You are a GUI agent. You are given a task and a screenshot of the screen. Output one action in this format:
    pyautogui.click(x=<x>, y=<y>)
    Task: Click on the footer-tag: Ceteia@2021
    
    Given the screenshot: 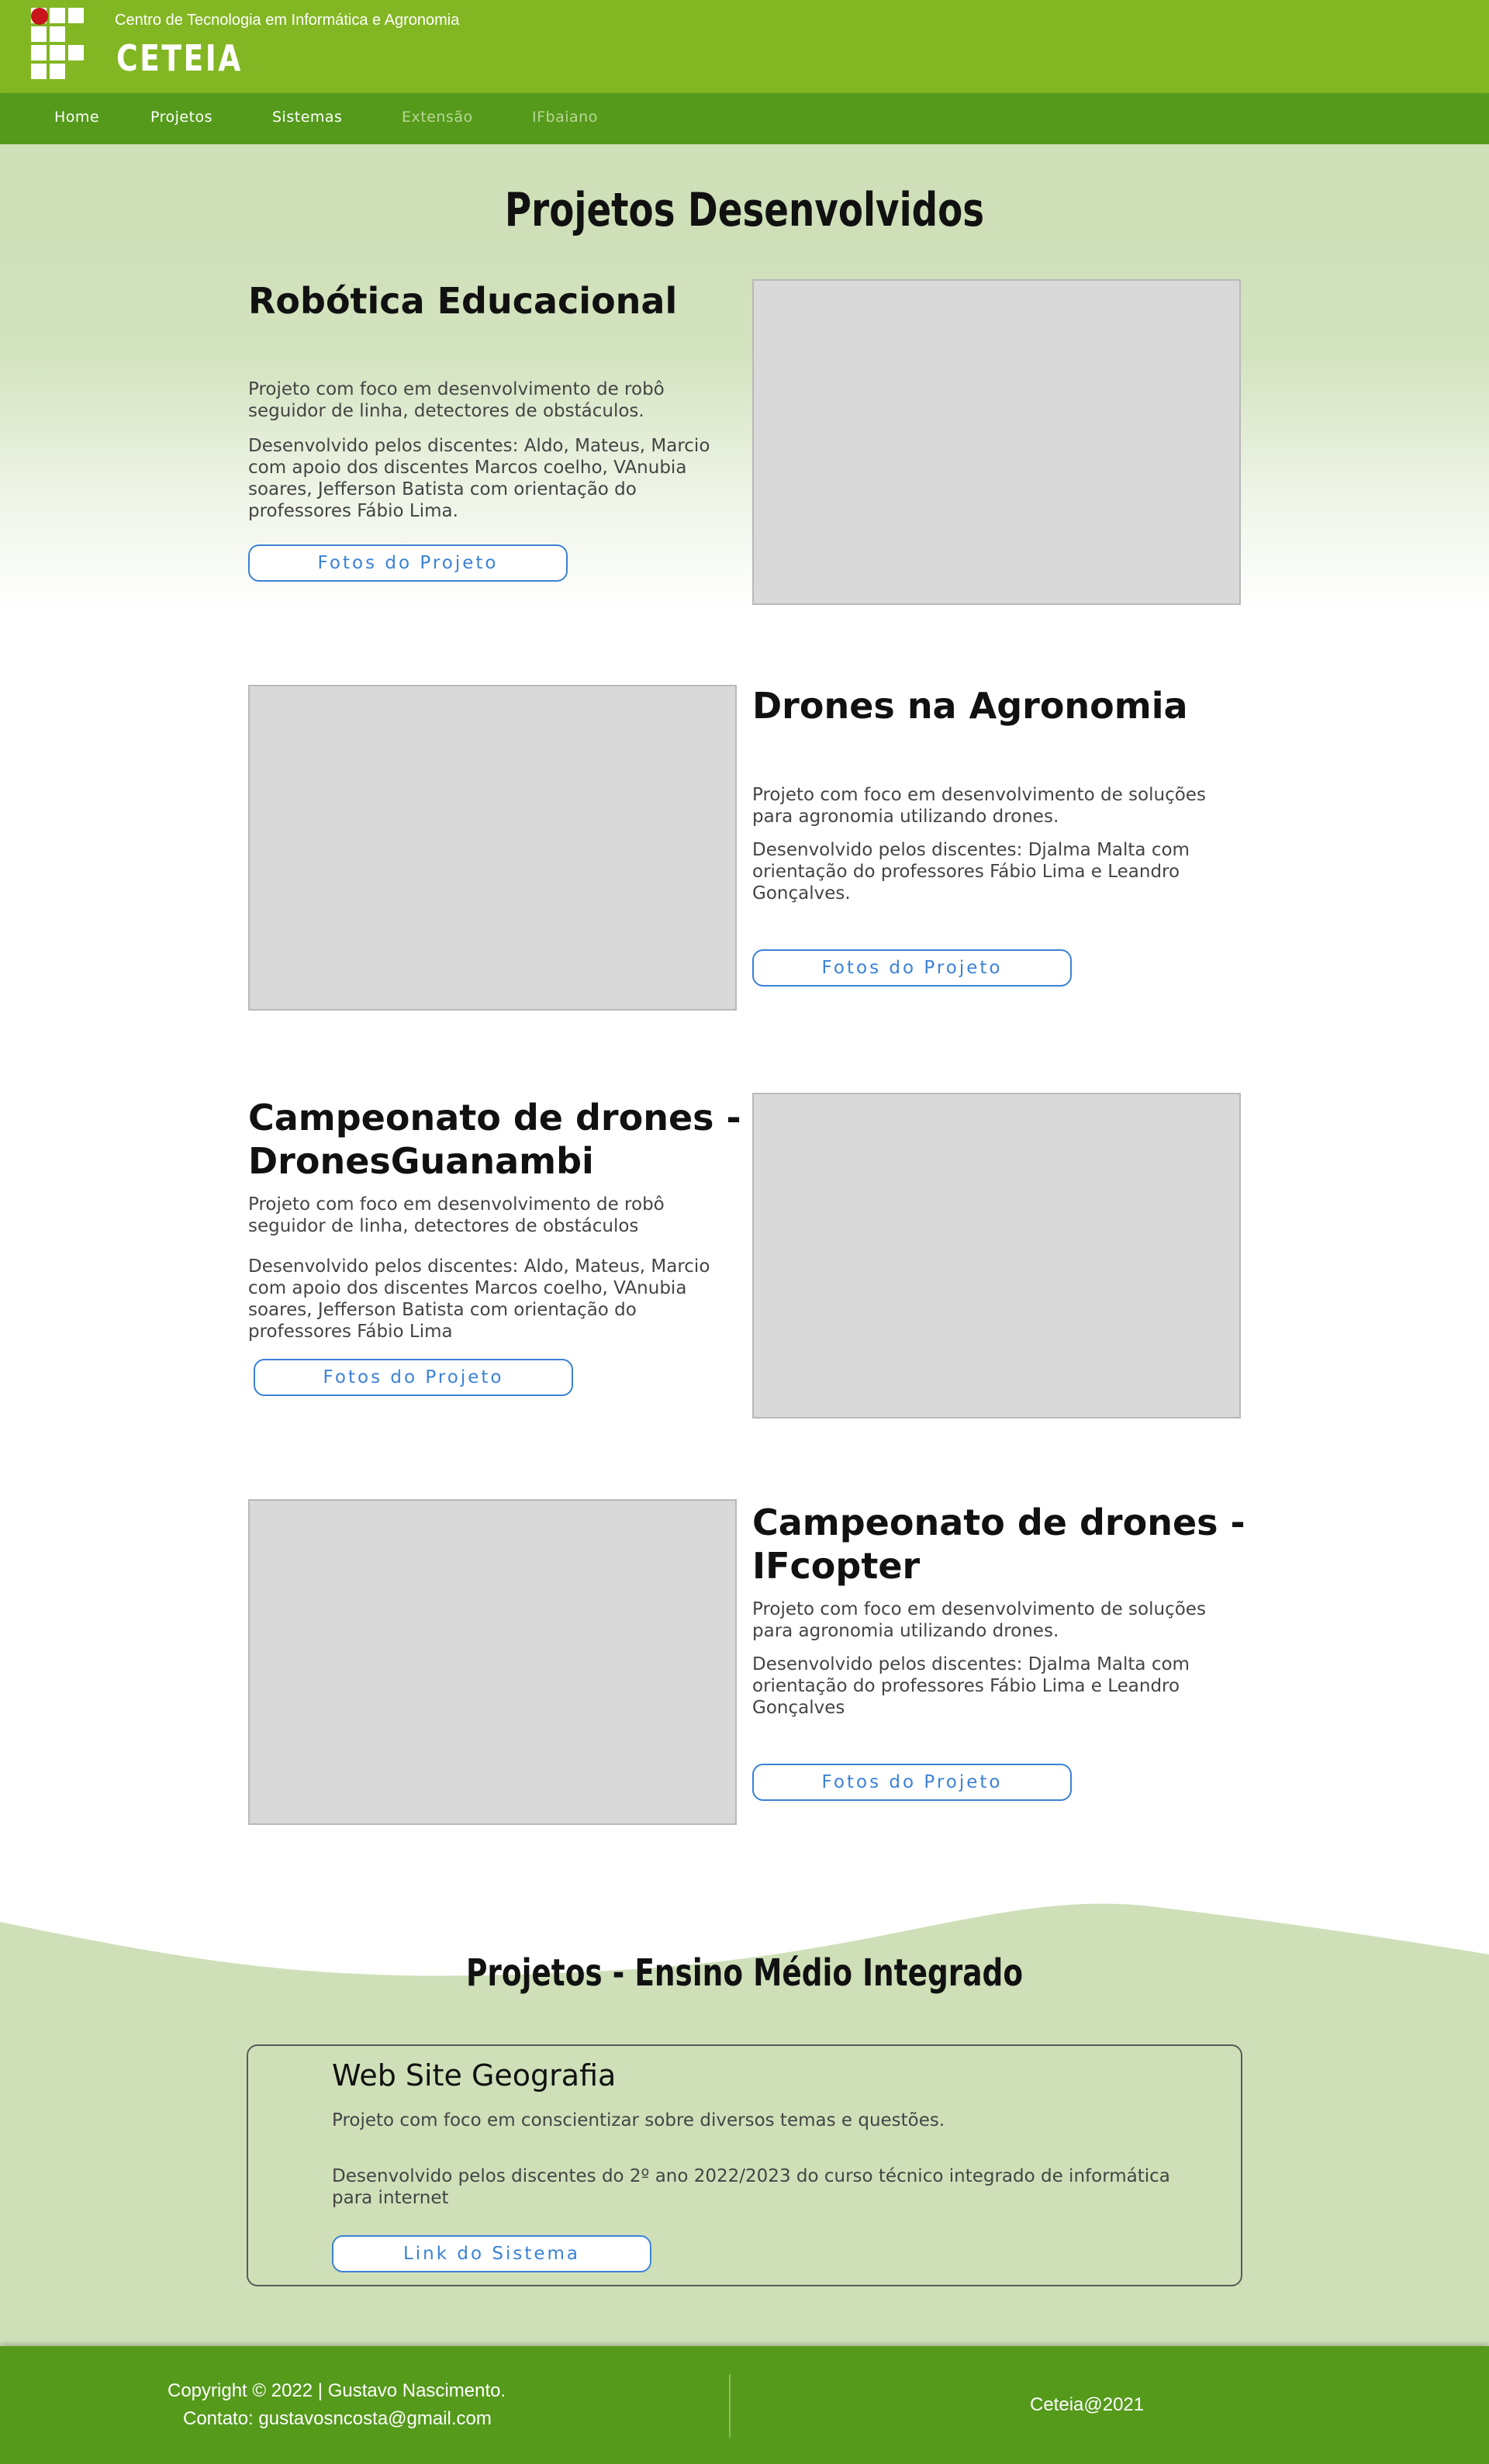 What is the action you would take?
    pyautogui.click(x=1087, y=2404)
    